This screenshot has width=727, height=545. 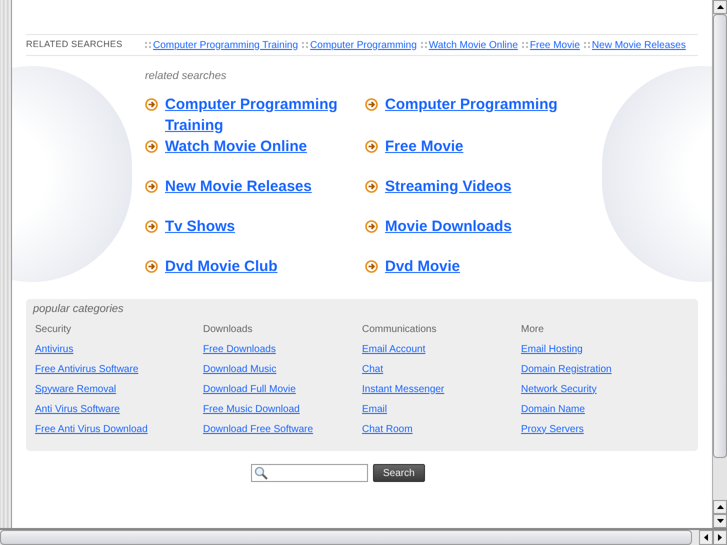 I want to click on search-link: Dvd Movie Club, so click(x=260, y=266).